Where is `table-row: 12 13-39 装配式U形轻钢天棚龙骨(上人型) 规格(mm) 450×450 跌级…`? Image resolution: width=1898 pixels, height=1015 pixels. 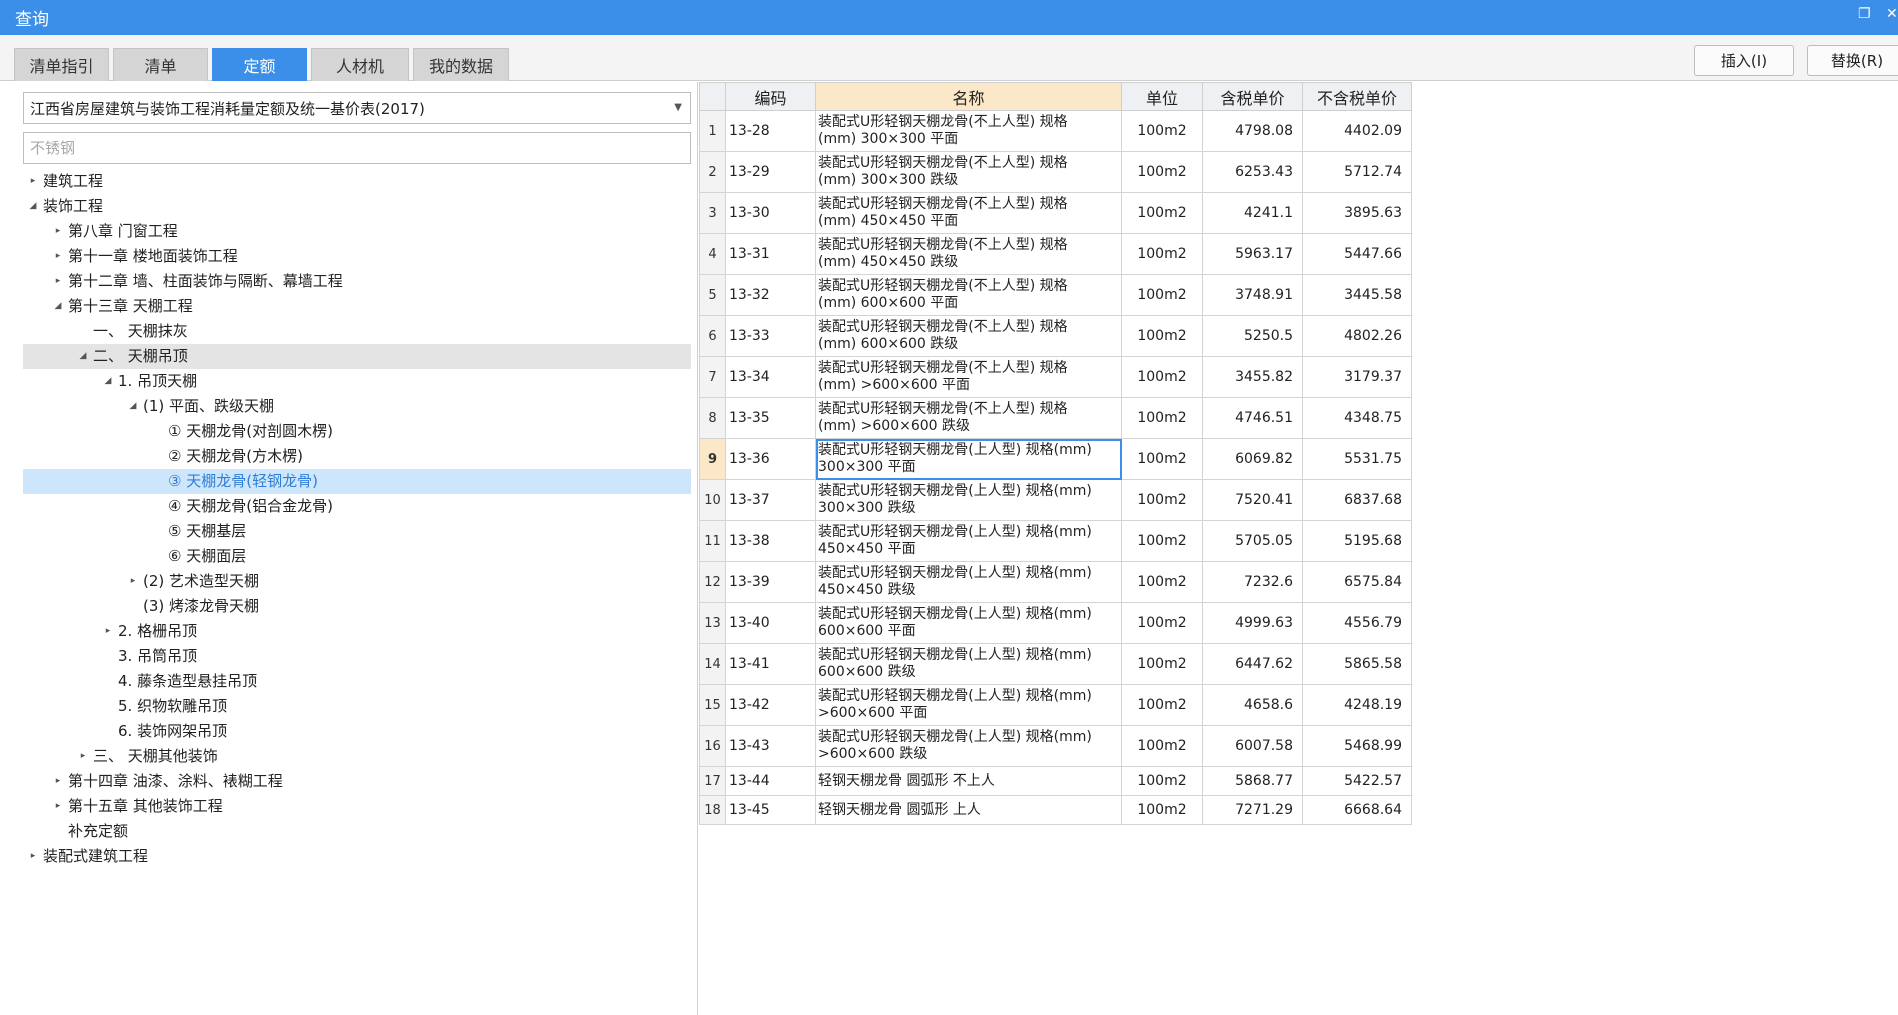 table-row: 12 13-39 装配式U形轻钢天棚龙骨(上人型) 规格(mm) 450×450 跌级… is located at coordinates (1055, 582).